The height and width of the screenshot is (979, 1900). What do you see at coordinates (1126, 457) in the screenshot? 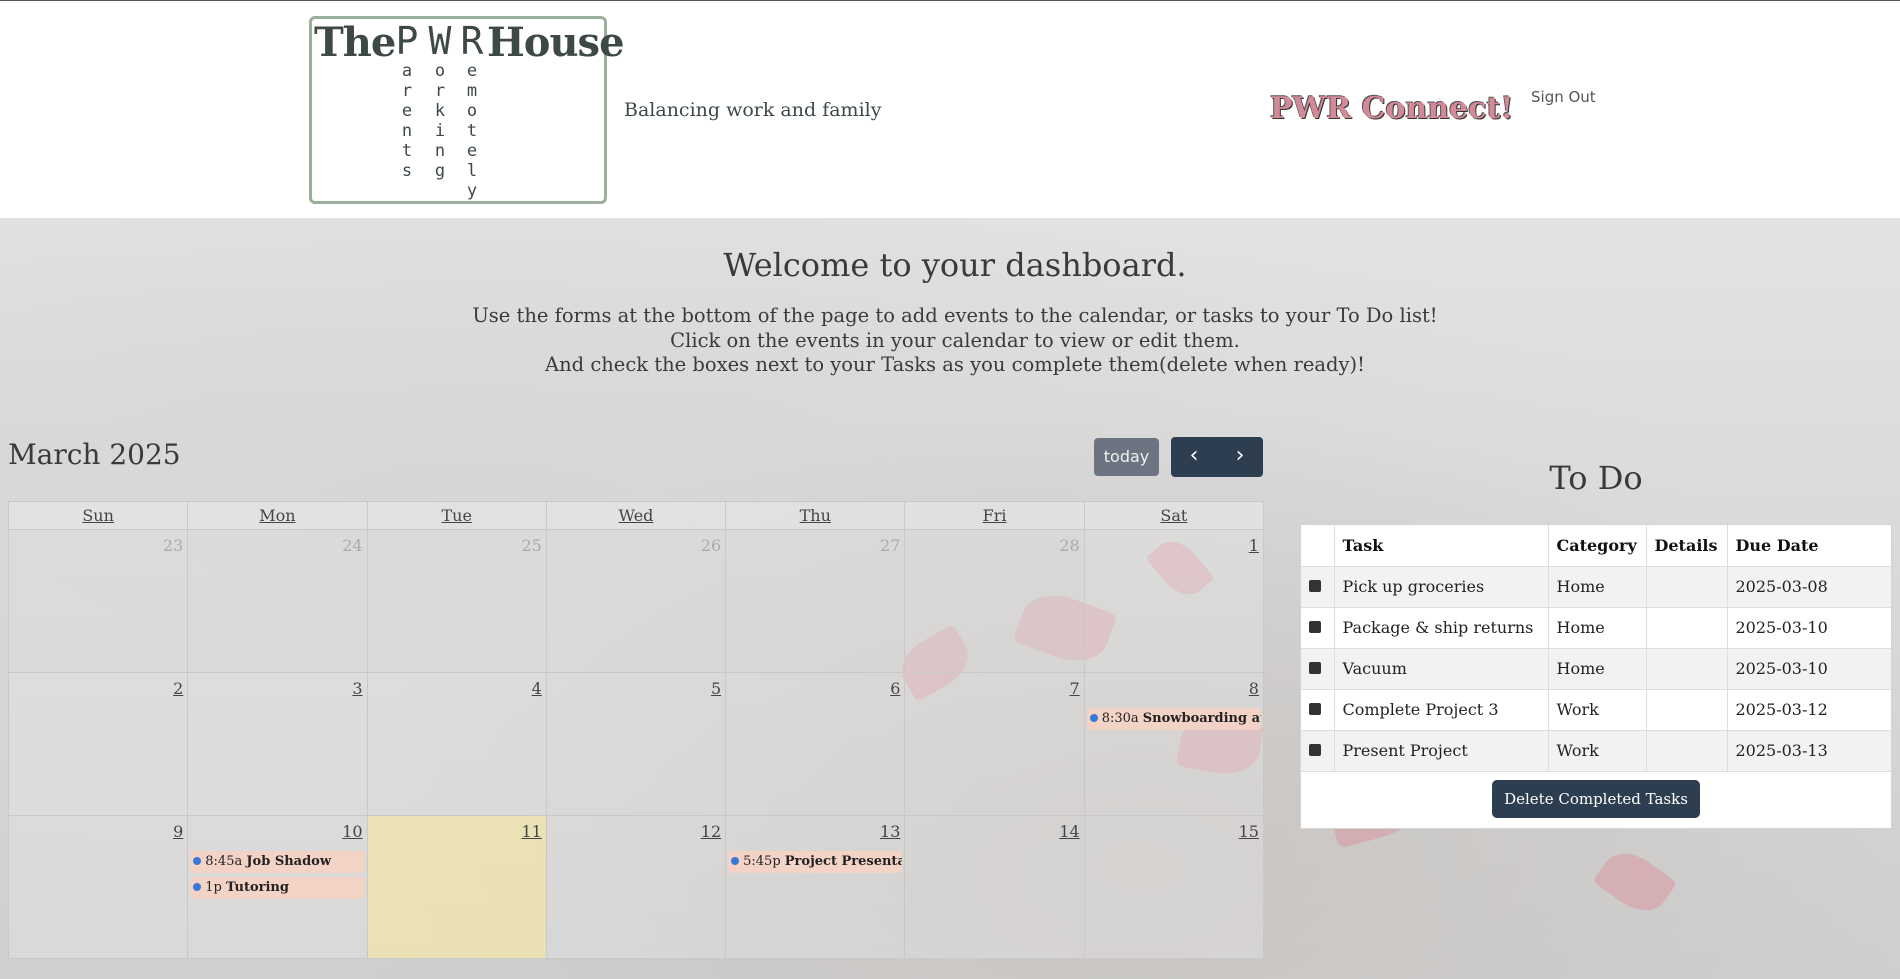
I see `today-button: today` at bounding box center [1126, 457].